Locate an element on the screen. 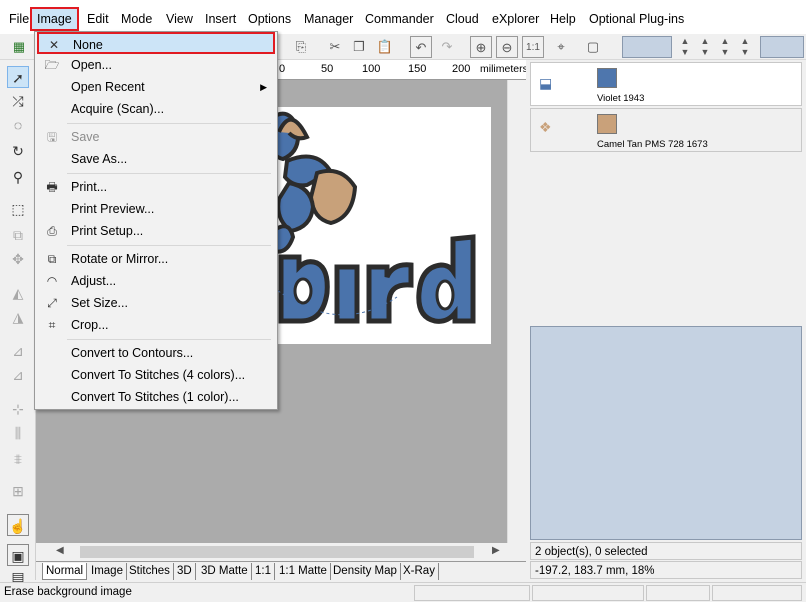 This screenshot has width=806, height=602. menu-separator is located at coordinates (169, 123).